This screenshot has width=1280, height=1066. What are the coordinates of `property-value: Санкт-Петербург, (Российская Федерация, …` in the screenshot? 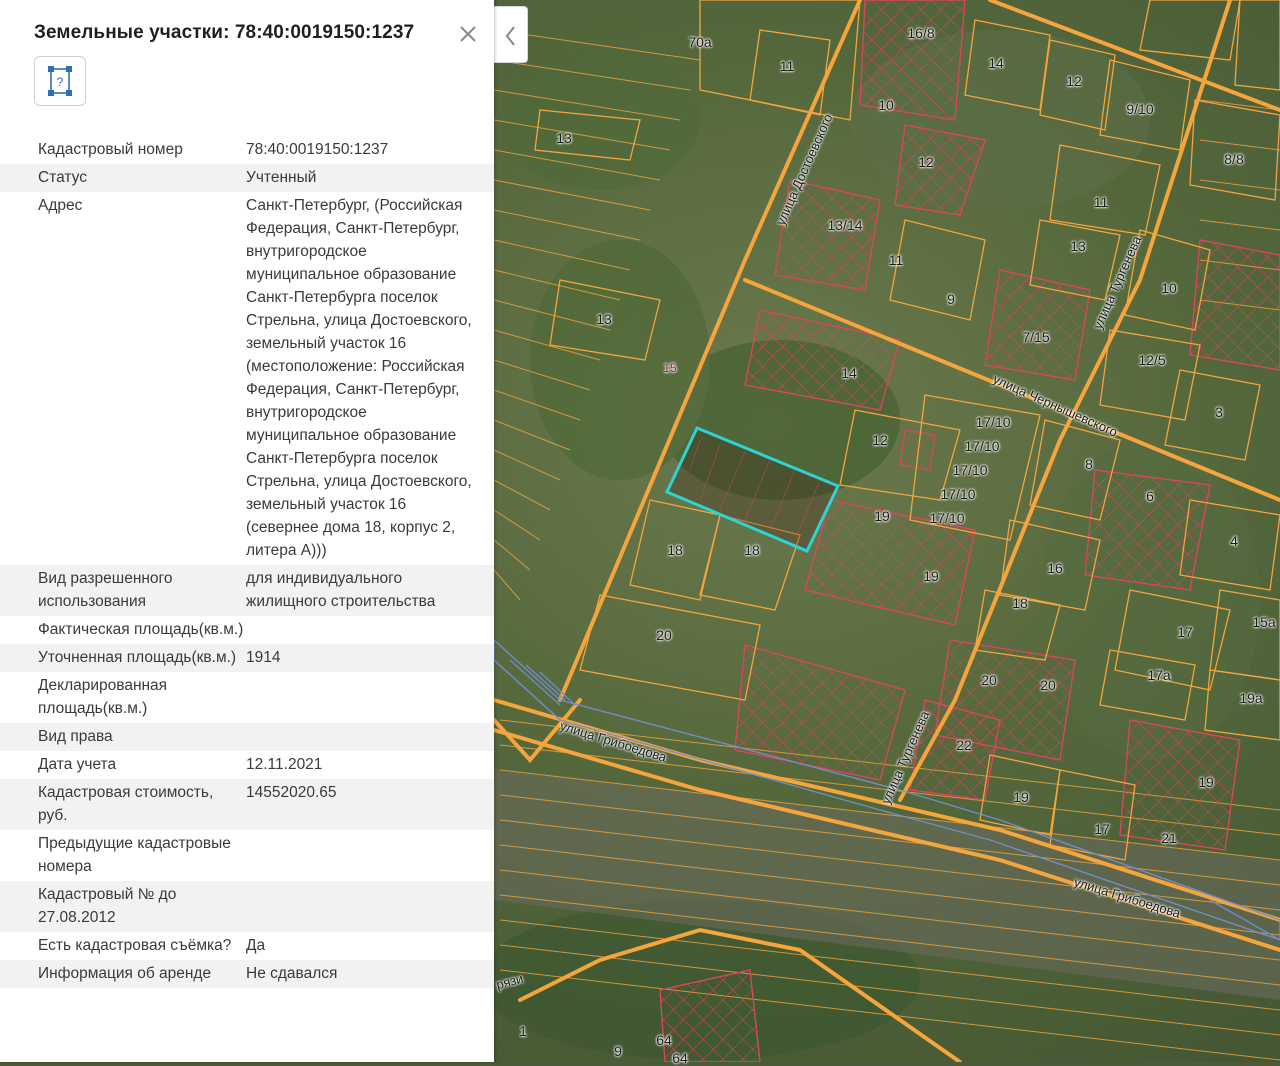 It's located at (359, 378).